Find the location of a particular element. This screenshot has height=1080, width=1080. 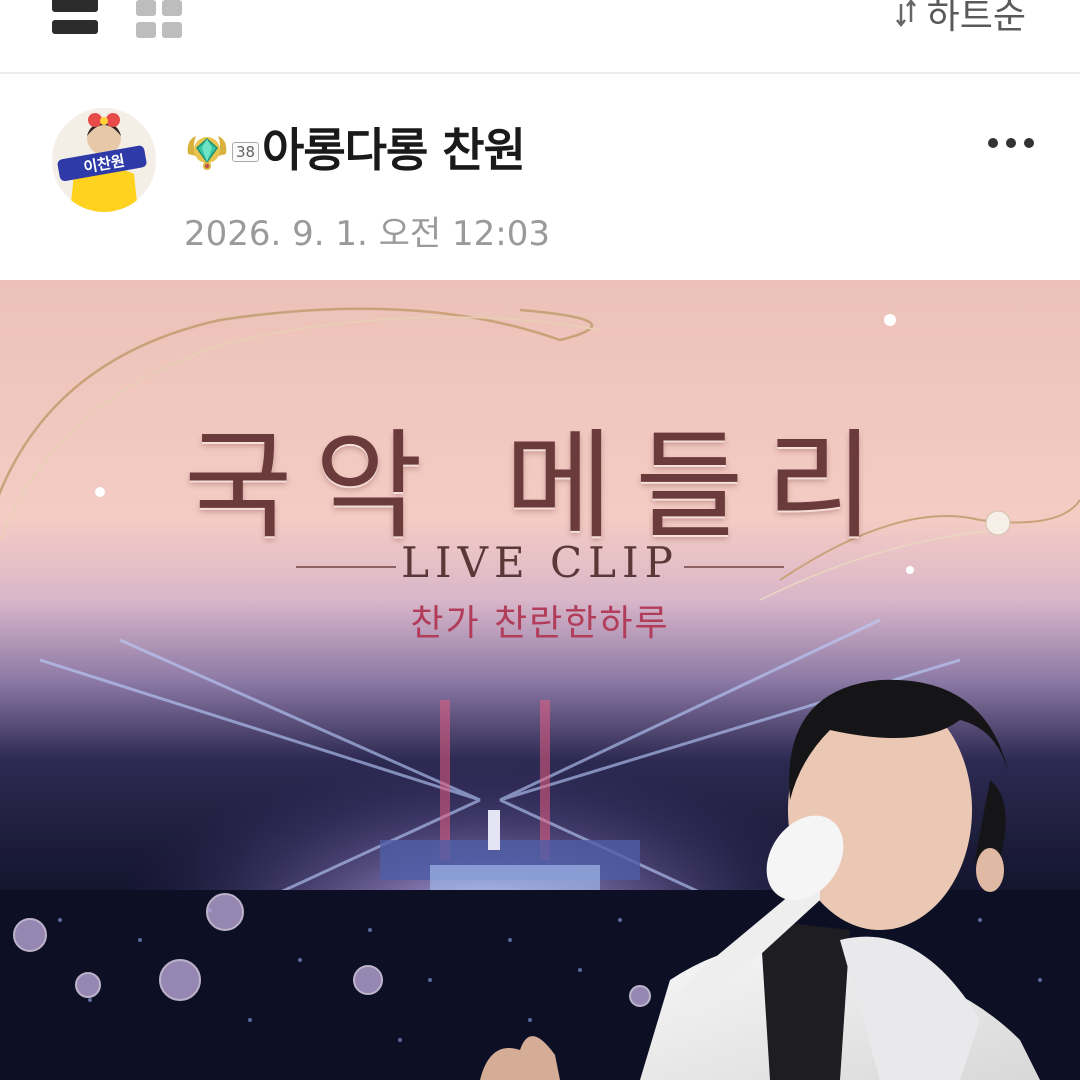

avatar: 이찬원 is located at coordinates (104, 160).